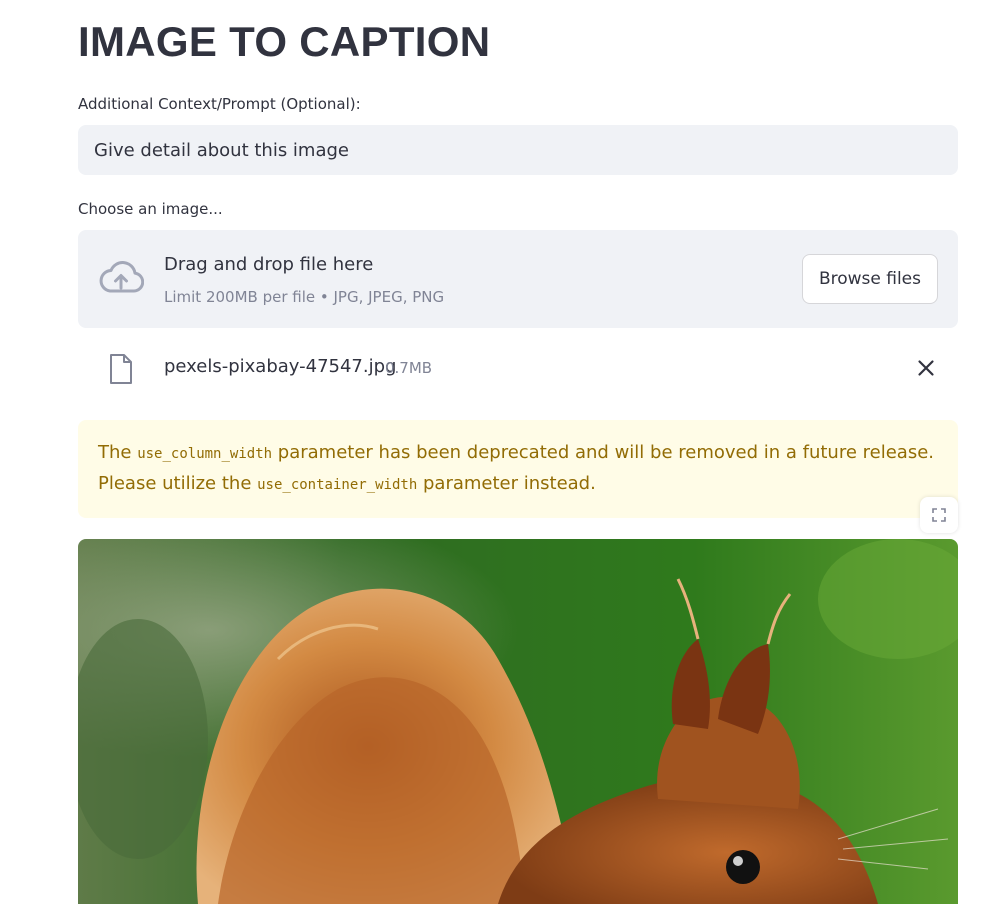  I want to click on fullscreen-icon, so click(939, 515).